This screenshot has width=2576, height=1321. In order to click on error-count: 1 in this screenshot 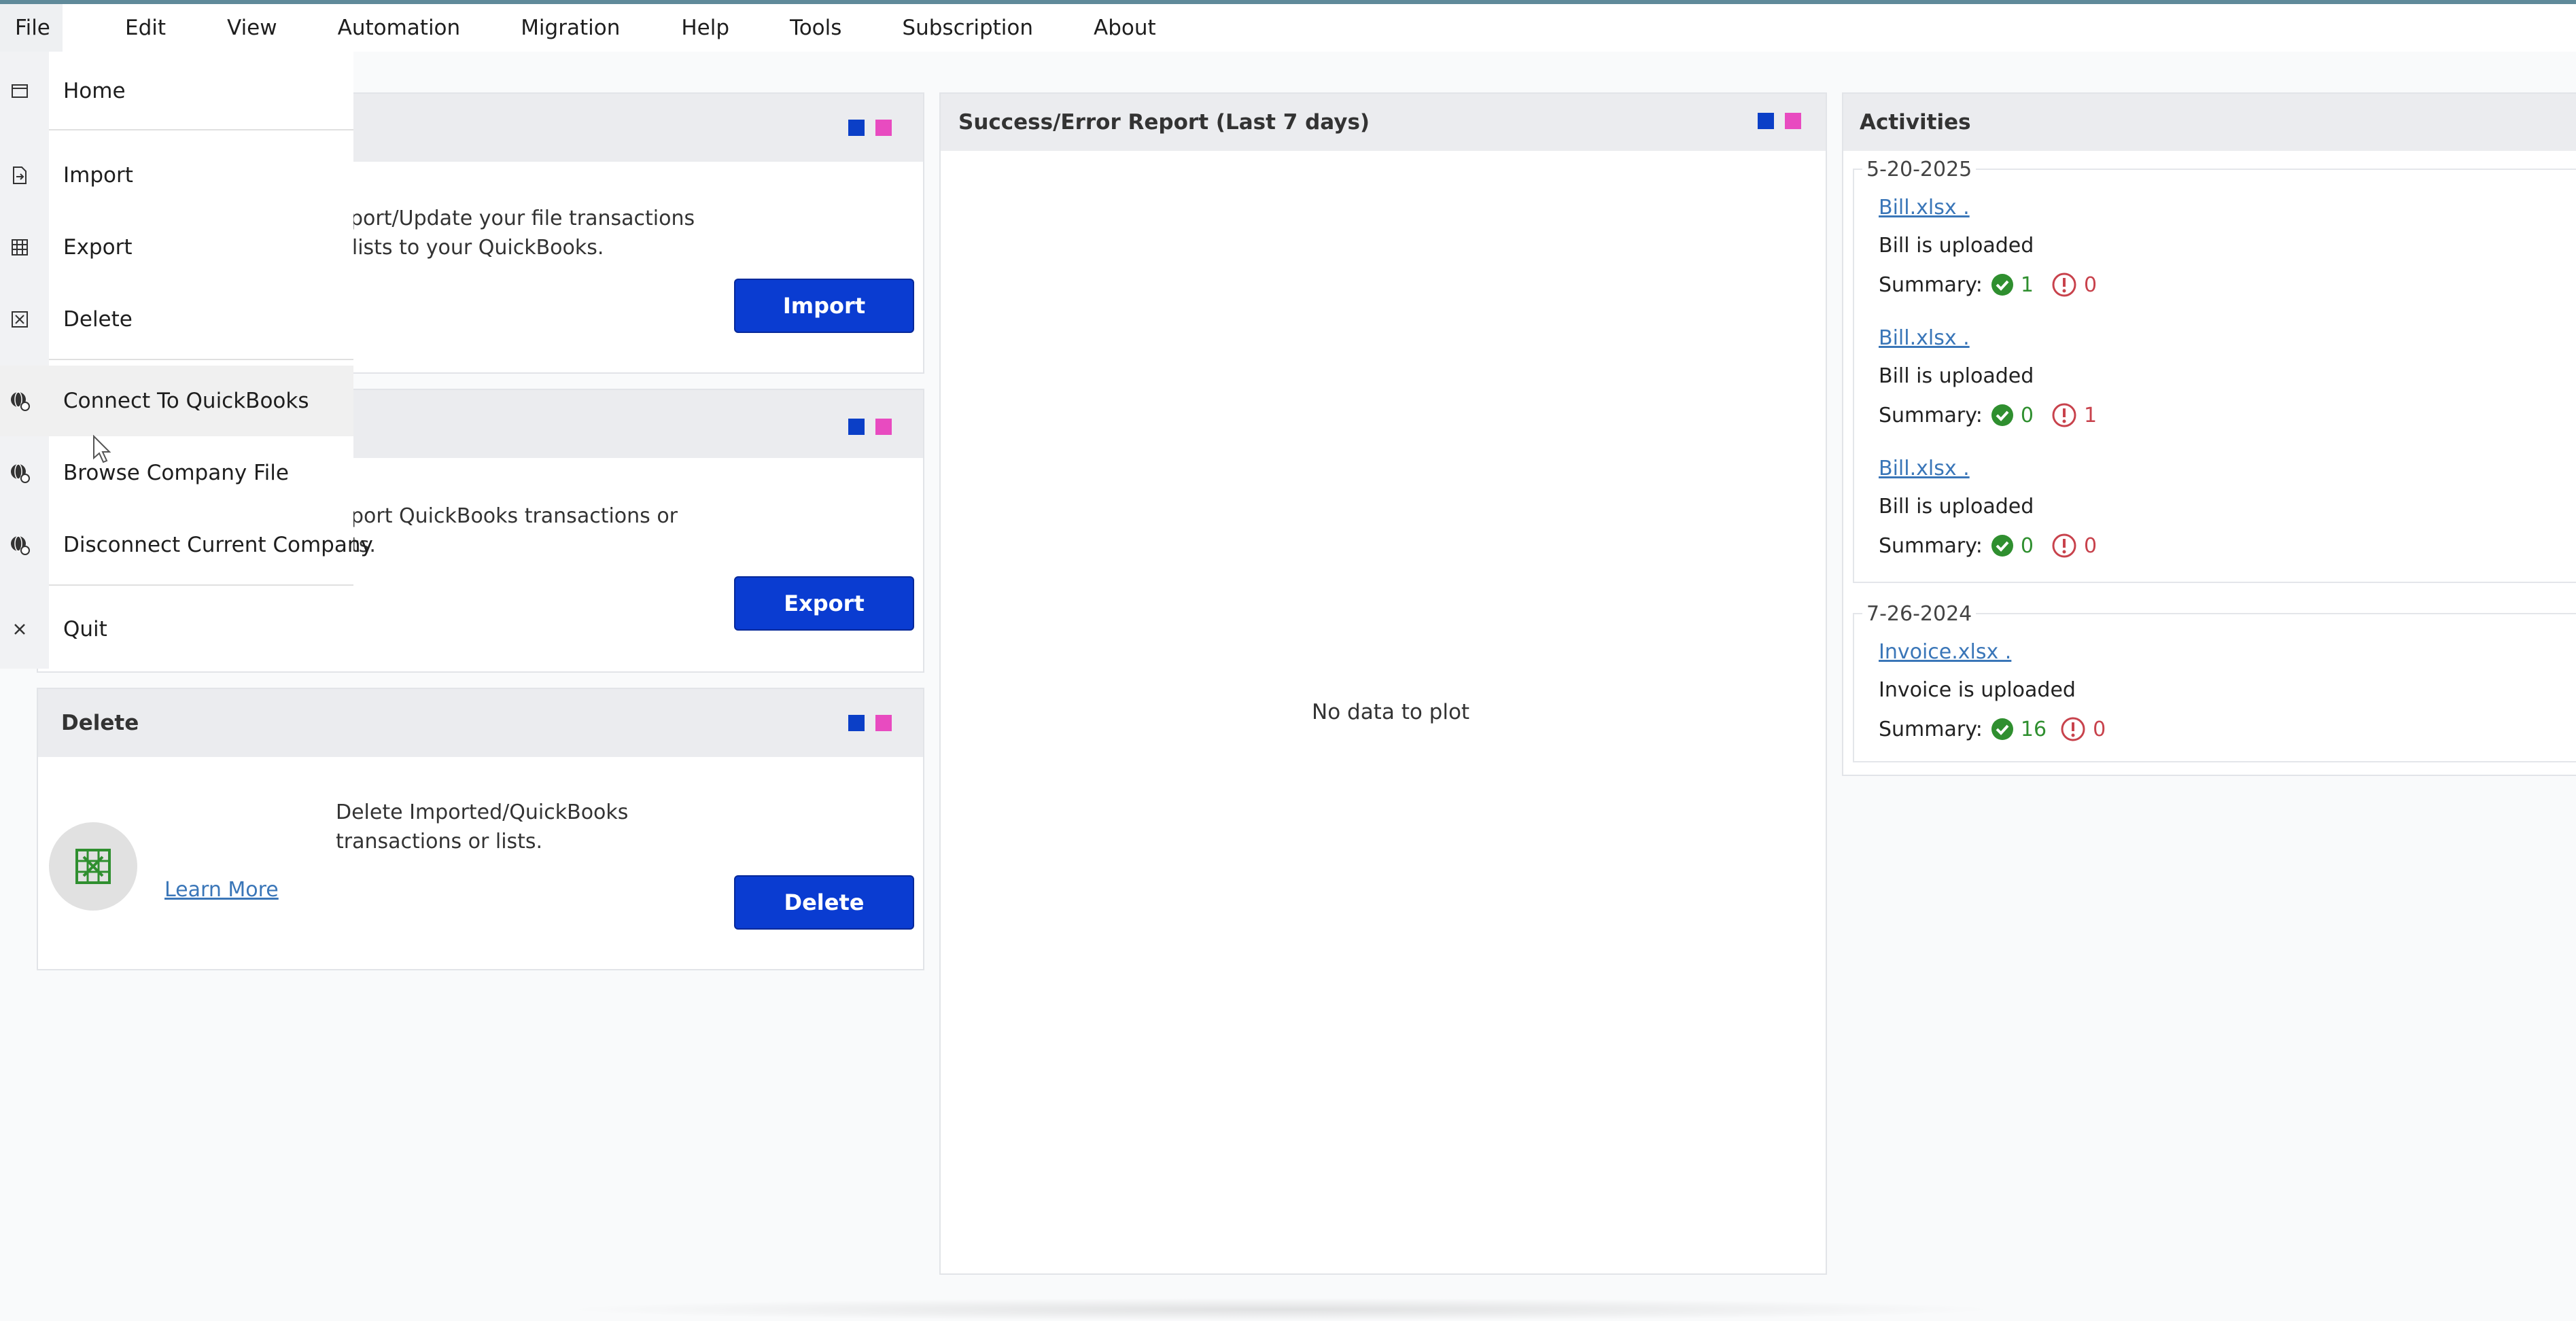, I will do `click(2074, 415)`.